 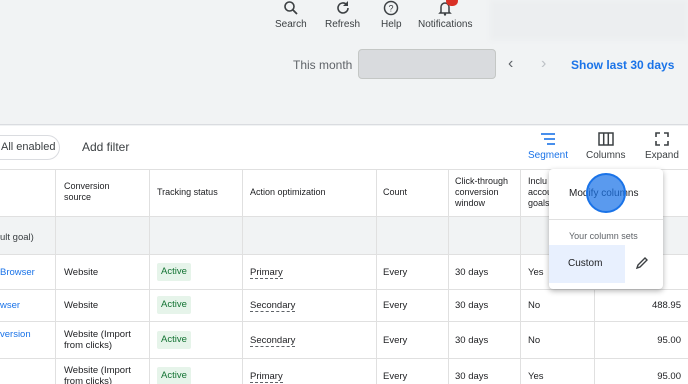 What do you see at coordinates (17, 272) in the screenshot?
I see `conversion-name-link: Browser` at bounding box center [17, 272].